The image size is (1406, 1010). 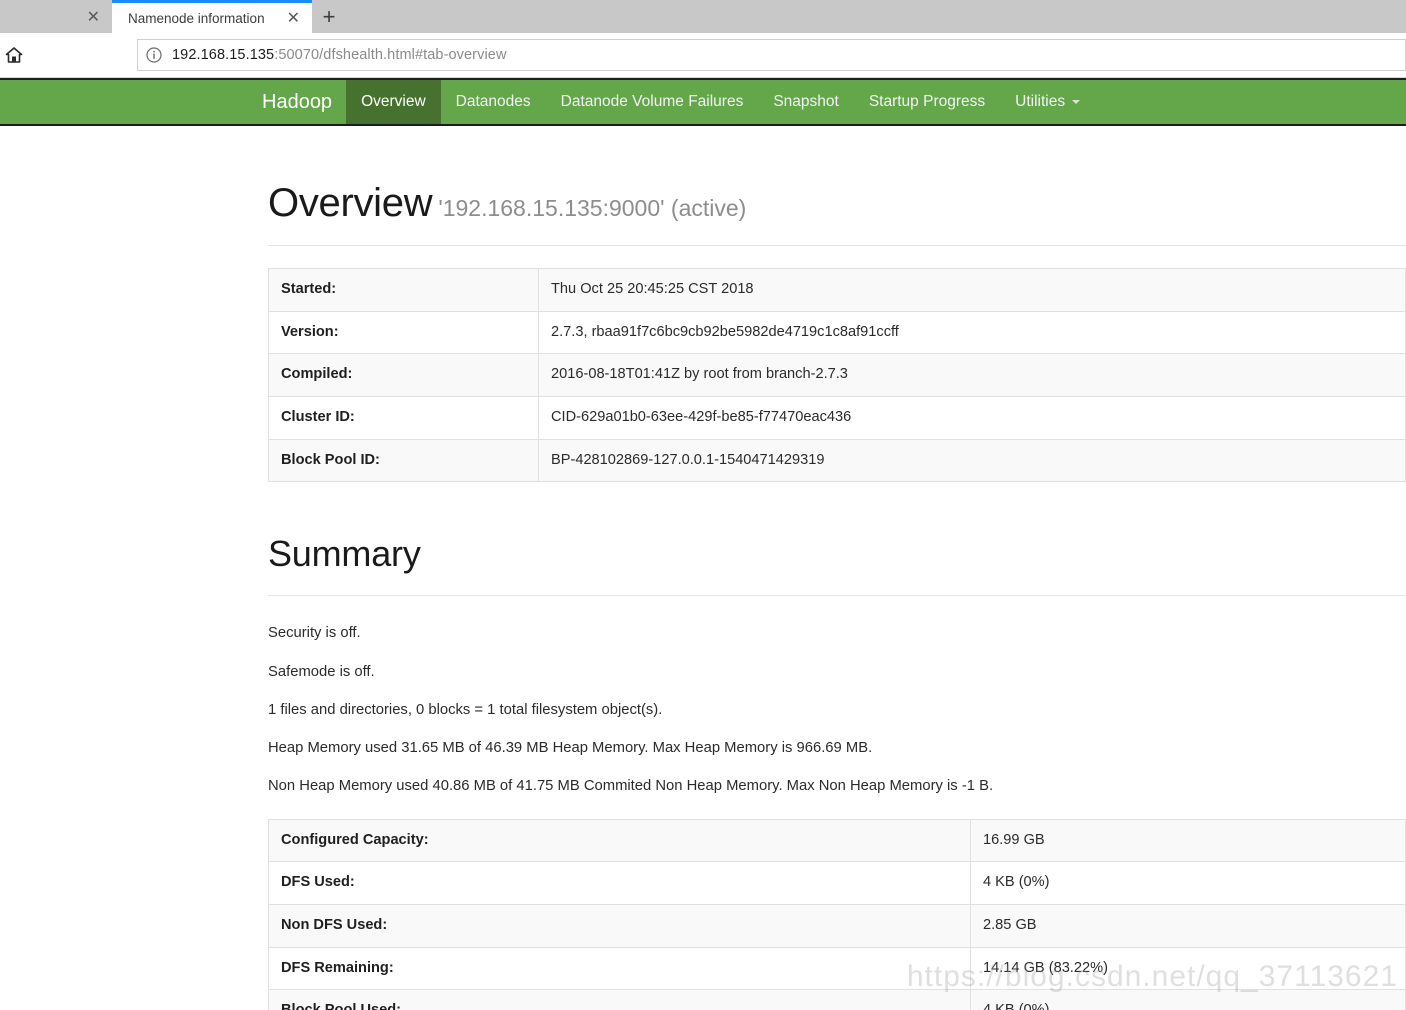 What do you see at coordinates (314, 633) in the screenshot?
I see `summary-line: Security is off.` at bounding box center [314, 633].